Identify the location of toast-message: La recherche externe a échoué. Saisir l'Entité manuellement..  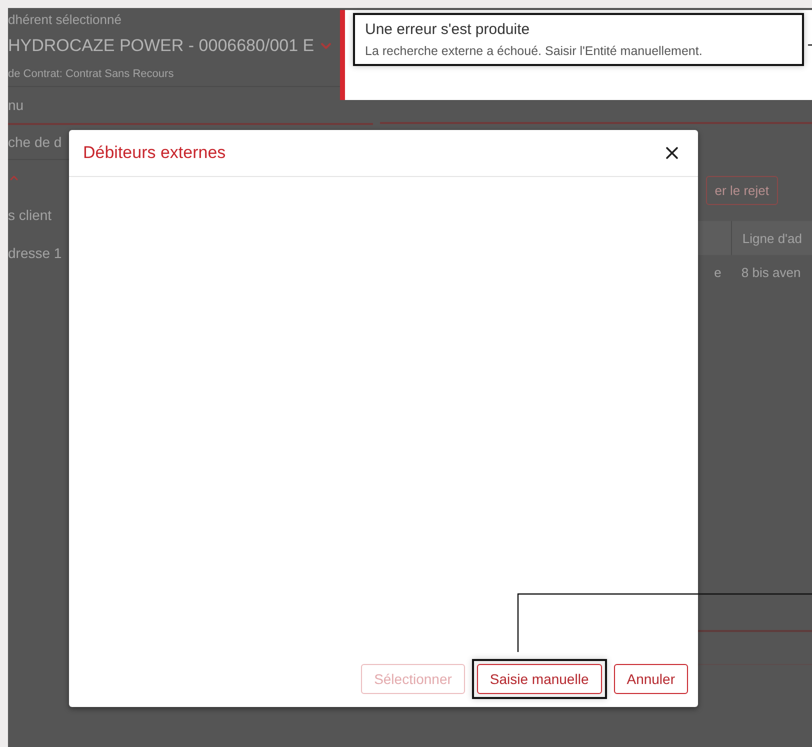
(534, 51).